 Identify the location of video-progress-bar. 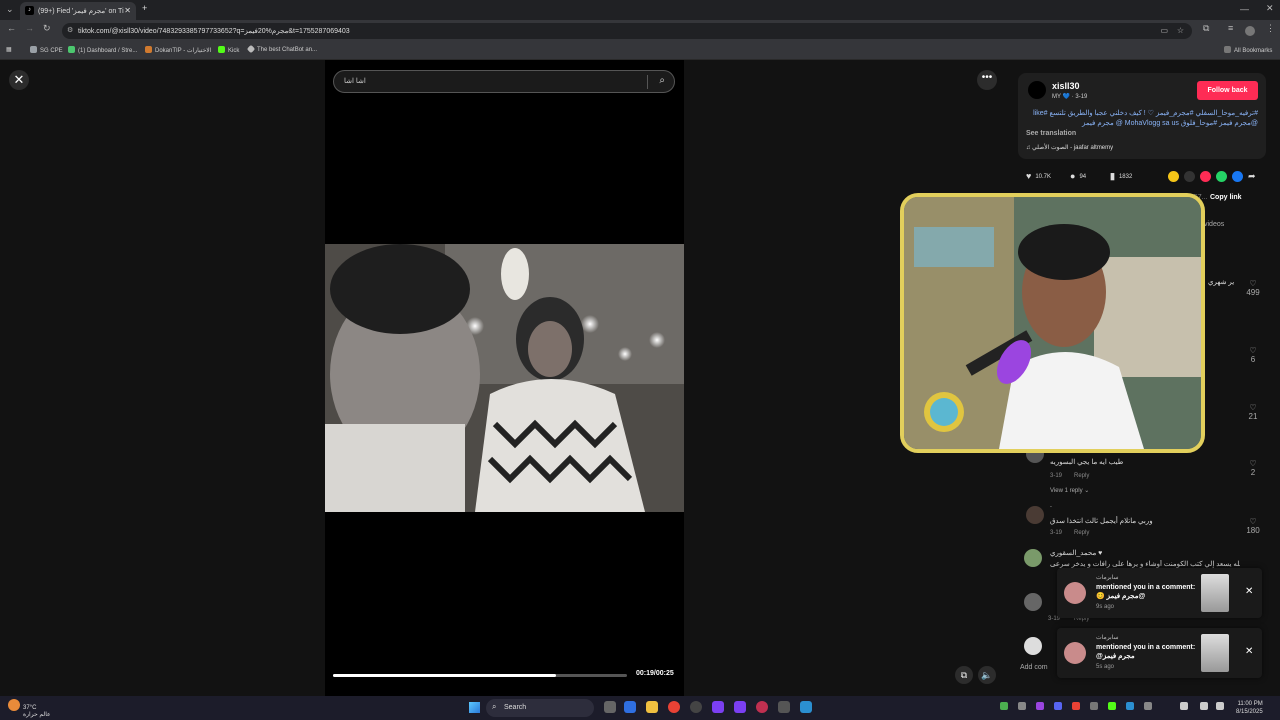
(480, 675).